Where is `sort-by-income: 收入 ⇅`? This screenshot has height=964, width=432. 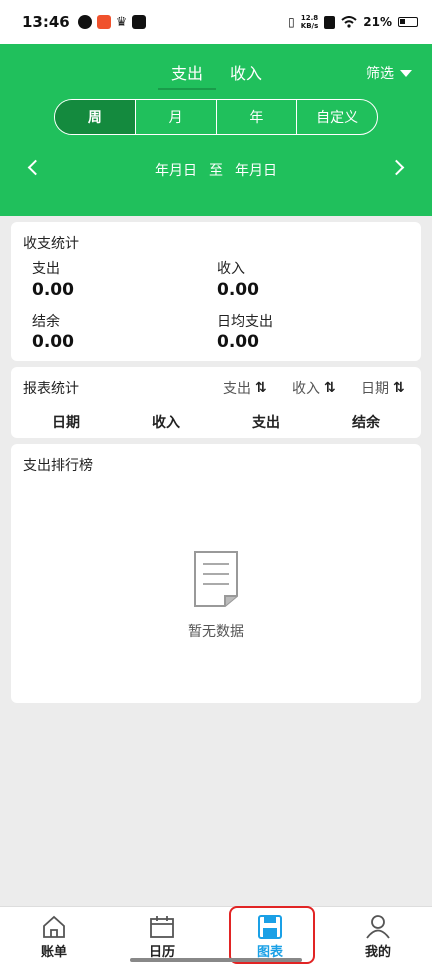
sort-by-income: 收入 ⇅ is located at coordinates (314, 388).